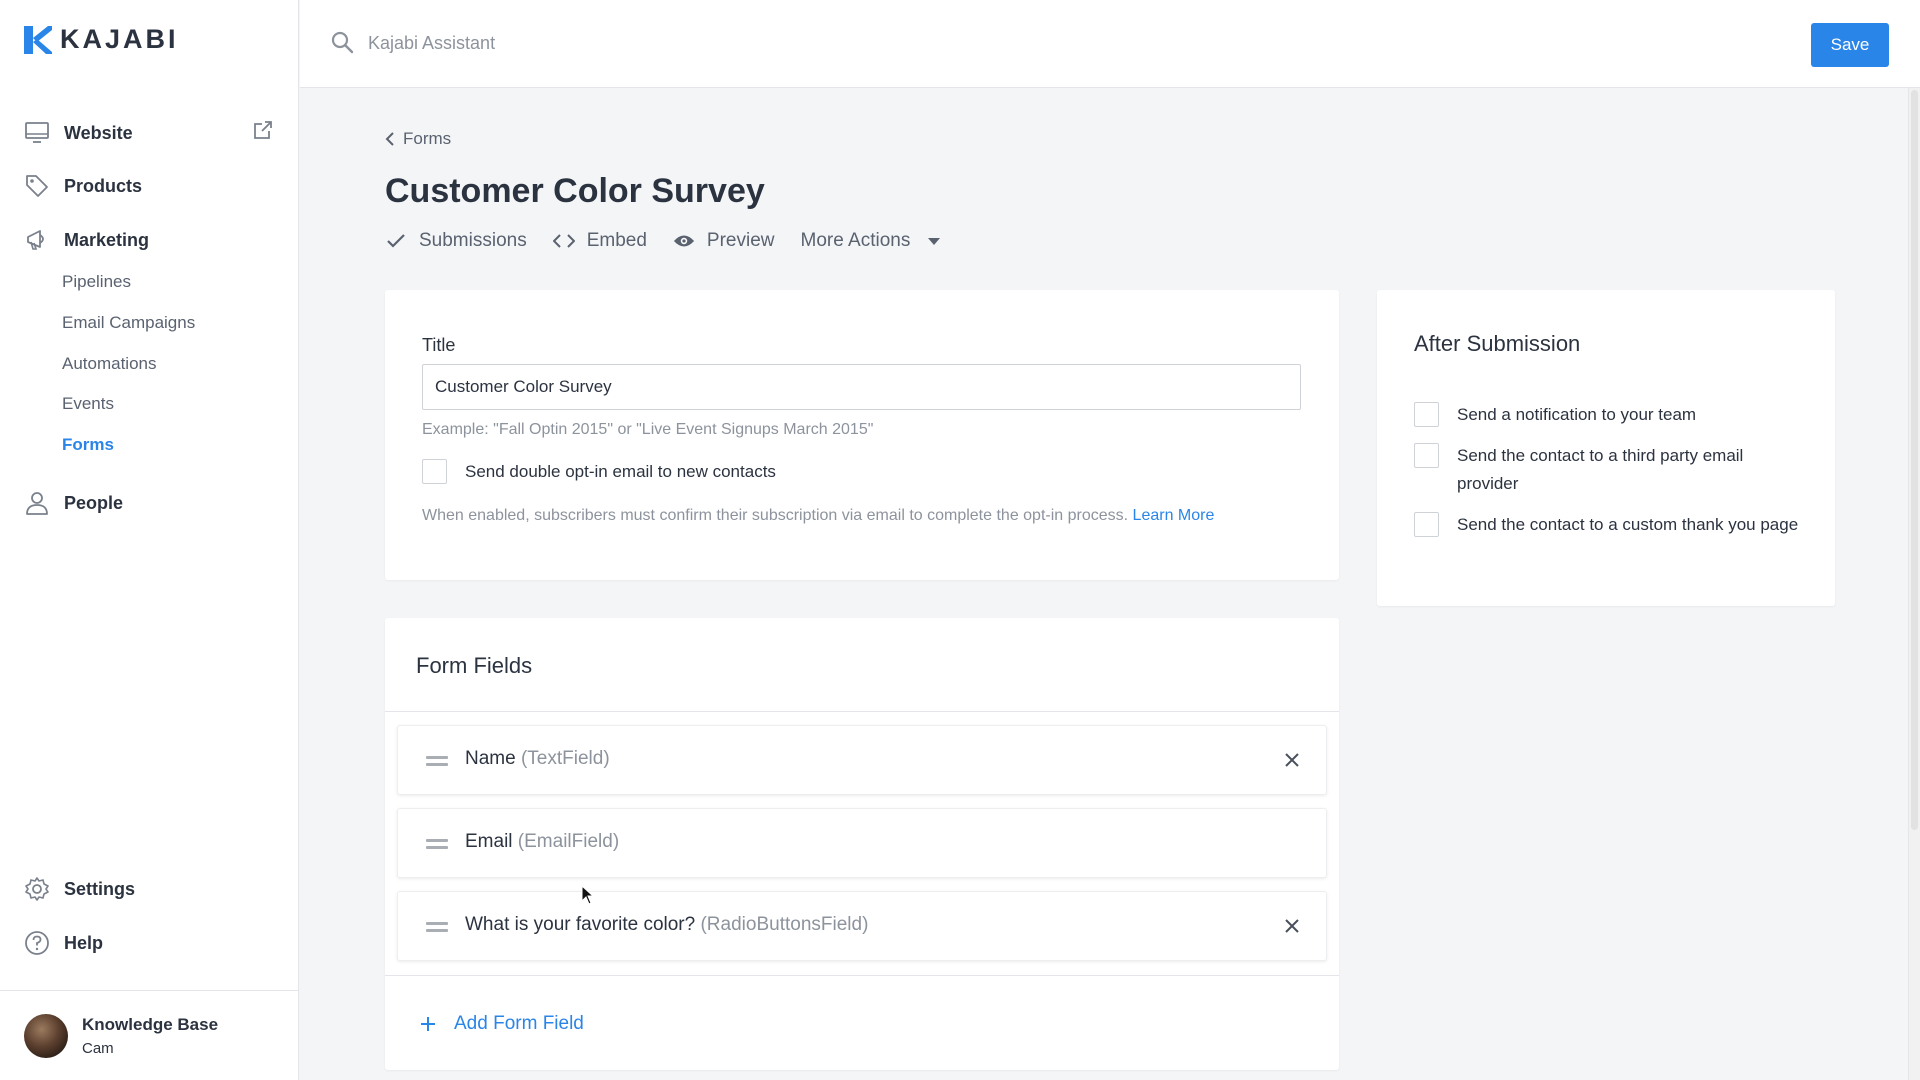  I want to click on submissions-label: Submissions, so click(473, 240).